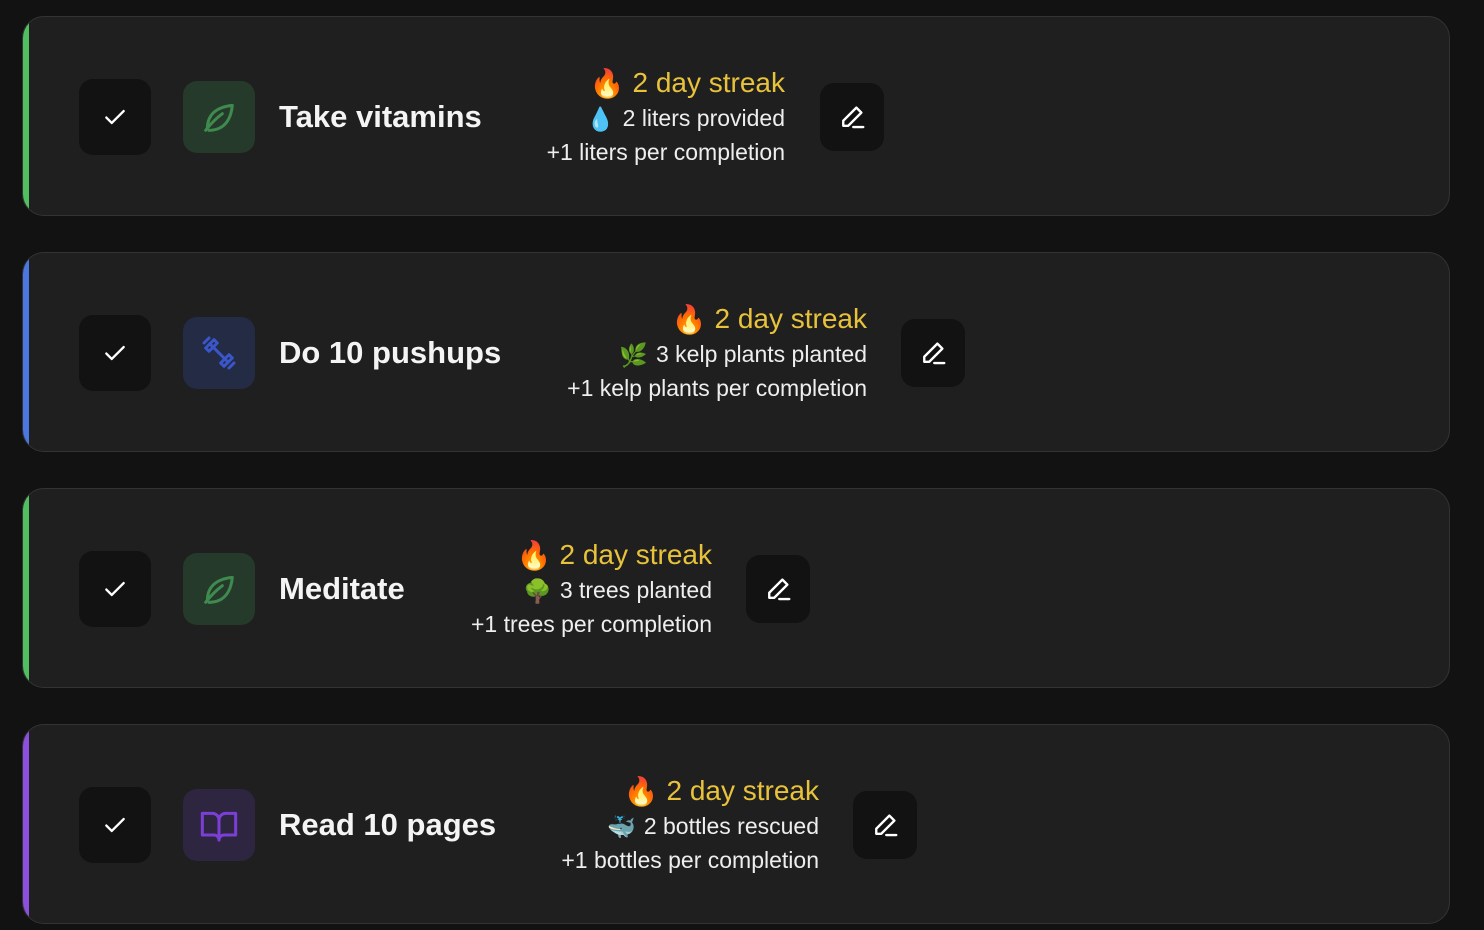  What do you see at coordinates (635, 590) in the screenshot?
I see `impact-text: 3 trees planted` at bounding box center [635, 590].